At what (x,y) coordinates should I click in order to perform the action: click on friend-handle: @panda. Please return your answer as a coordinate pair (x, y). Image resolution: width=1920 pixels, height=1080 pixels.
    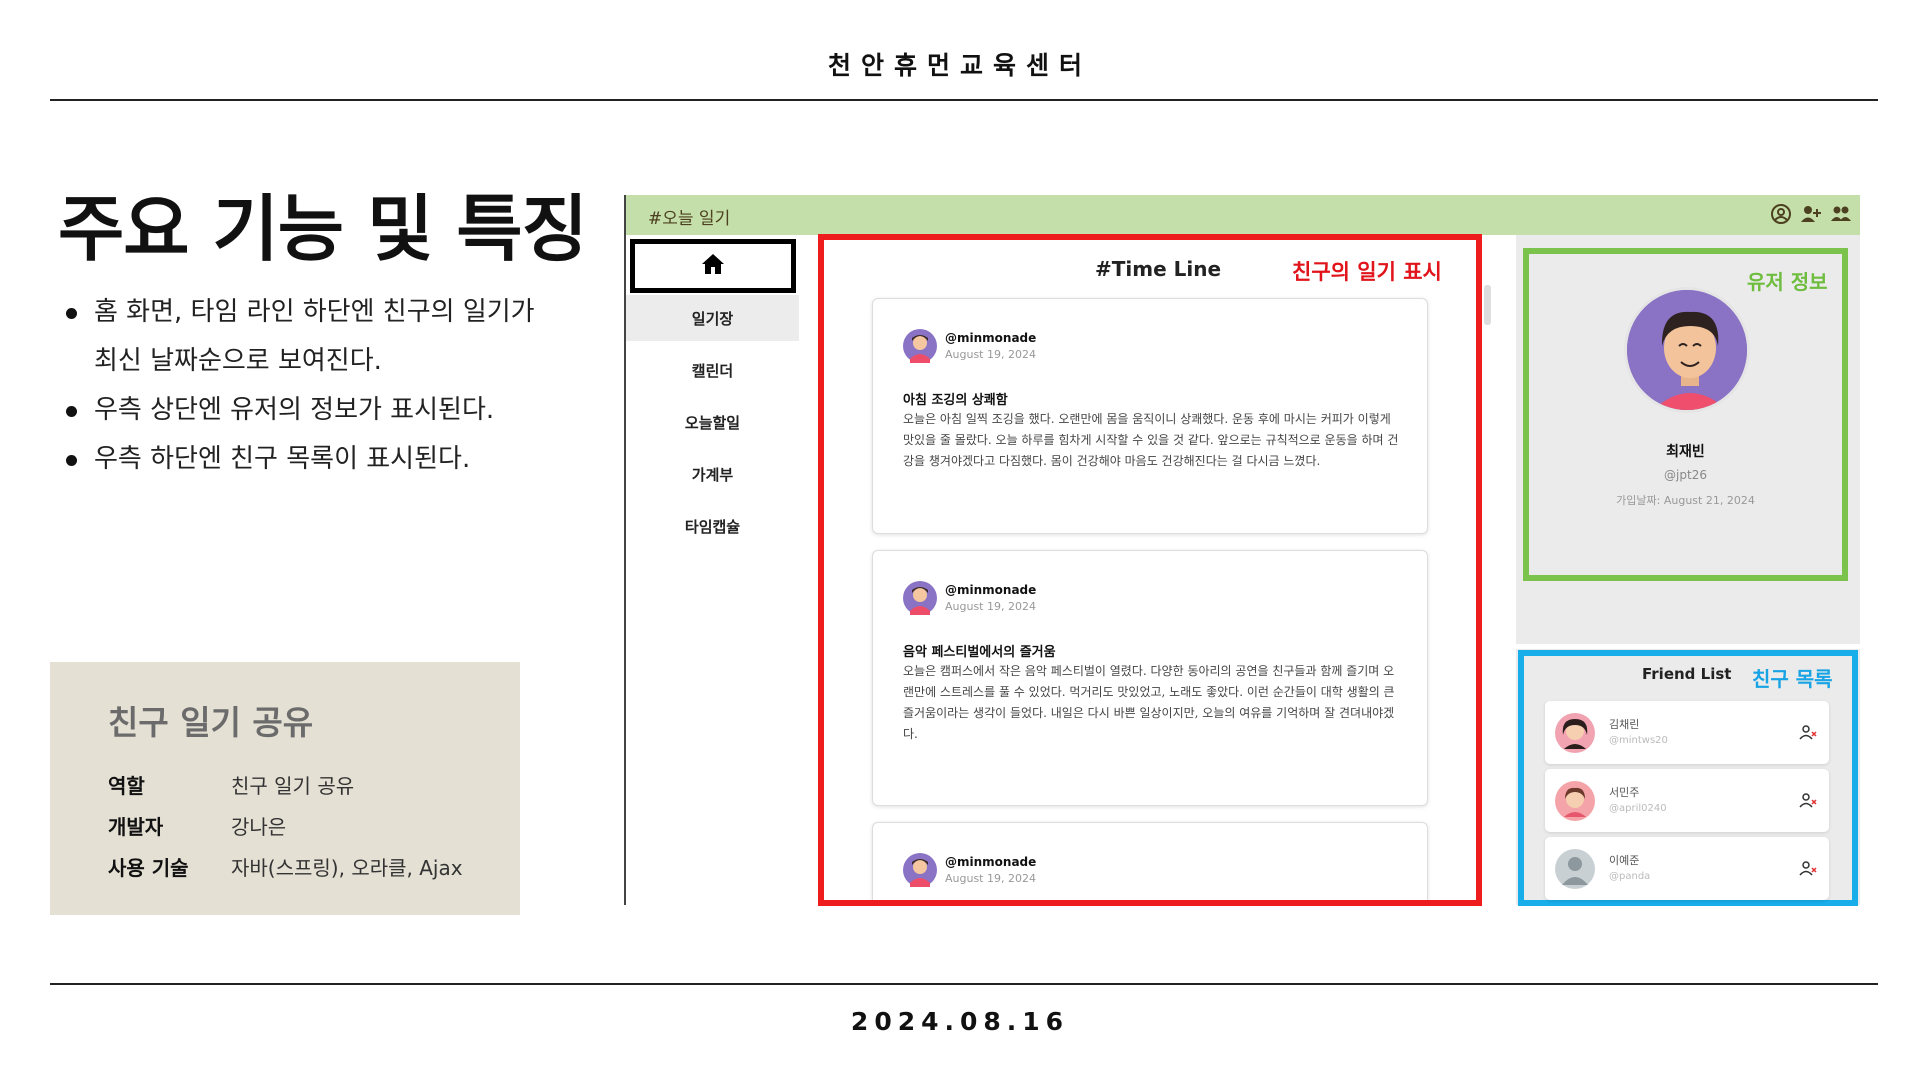
    Looking at the image, I should click on (1630, 876).